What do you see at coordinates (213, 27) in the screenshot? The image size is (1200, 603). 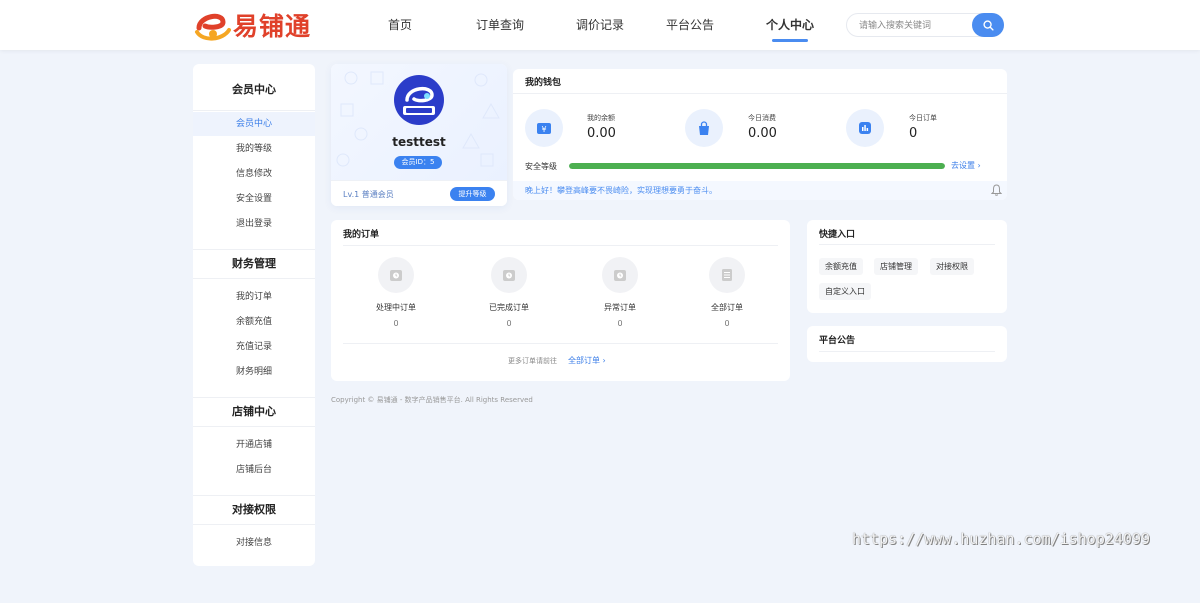 I see `logo-icon` at bounding box center [213, 27].